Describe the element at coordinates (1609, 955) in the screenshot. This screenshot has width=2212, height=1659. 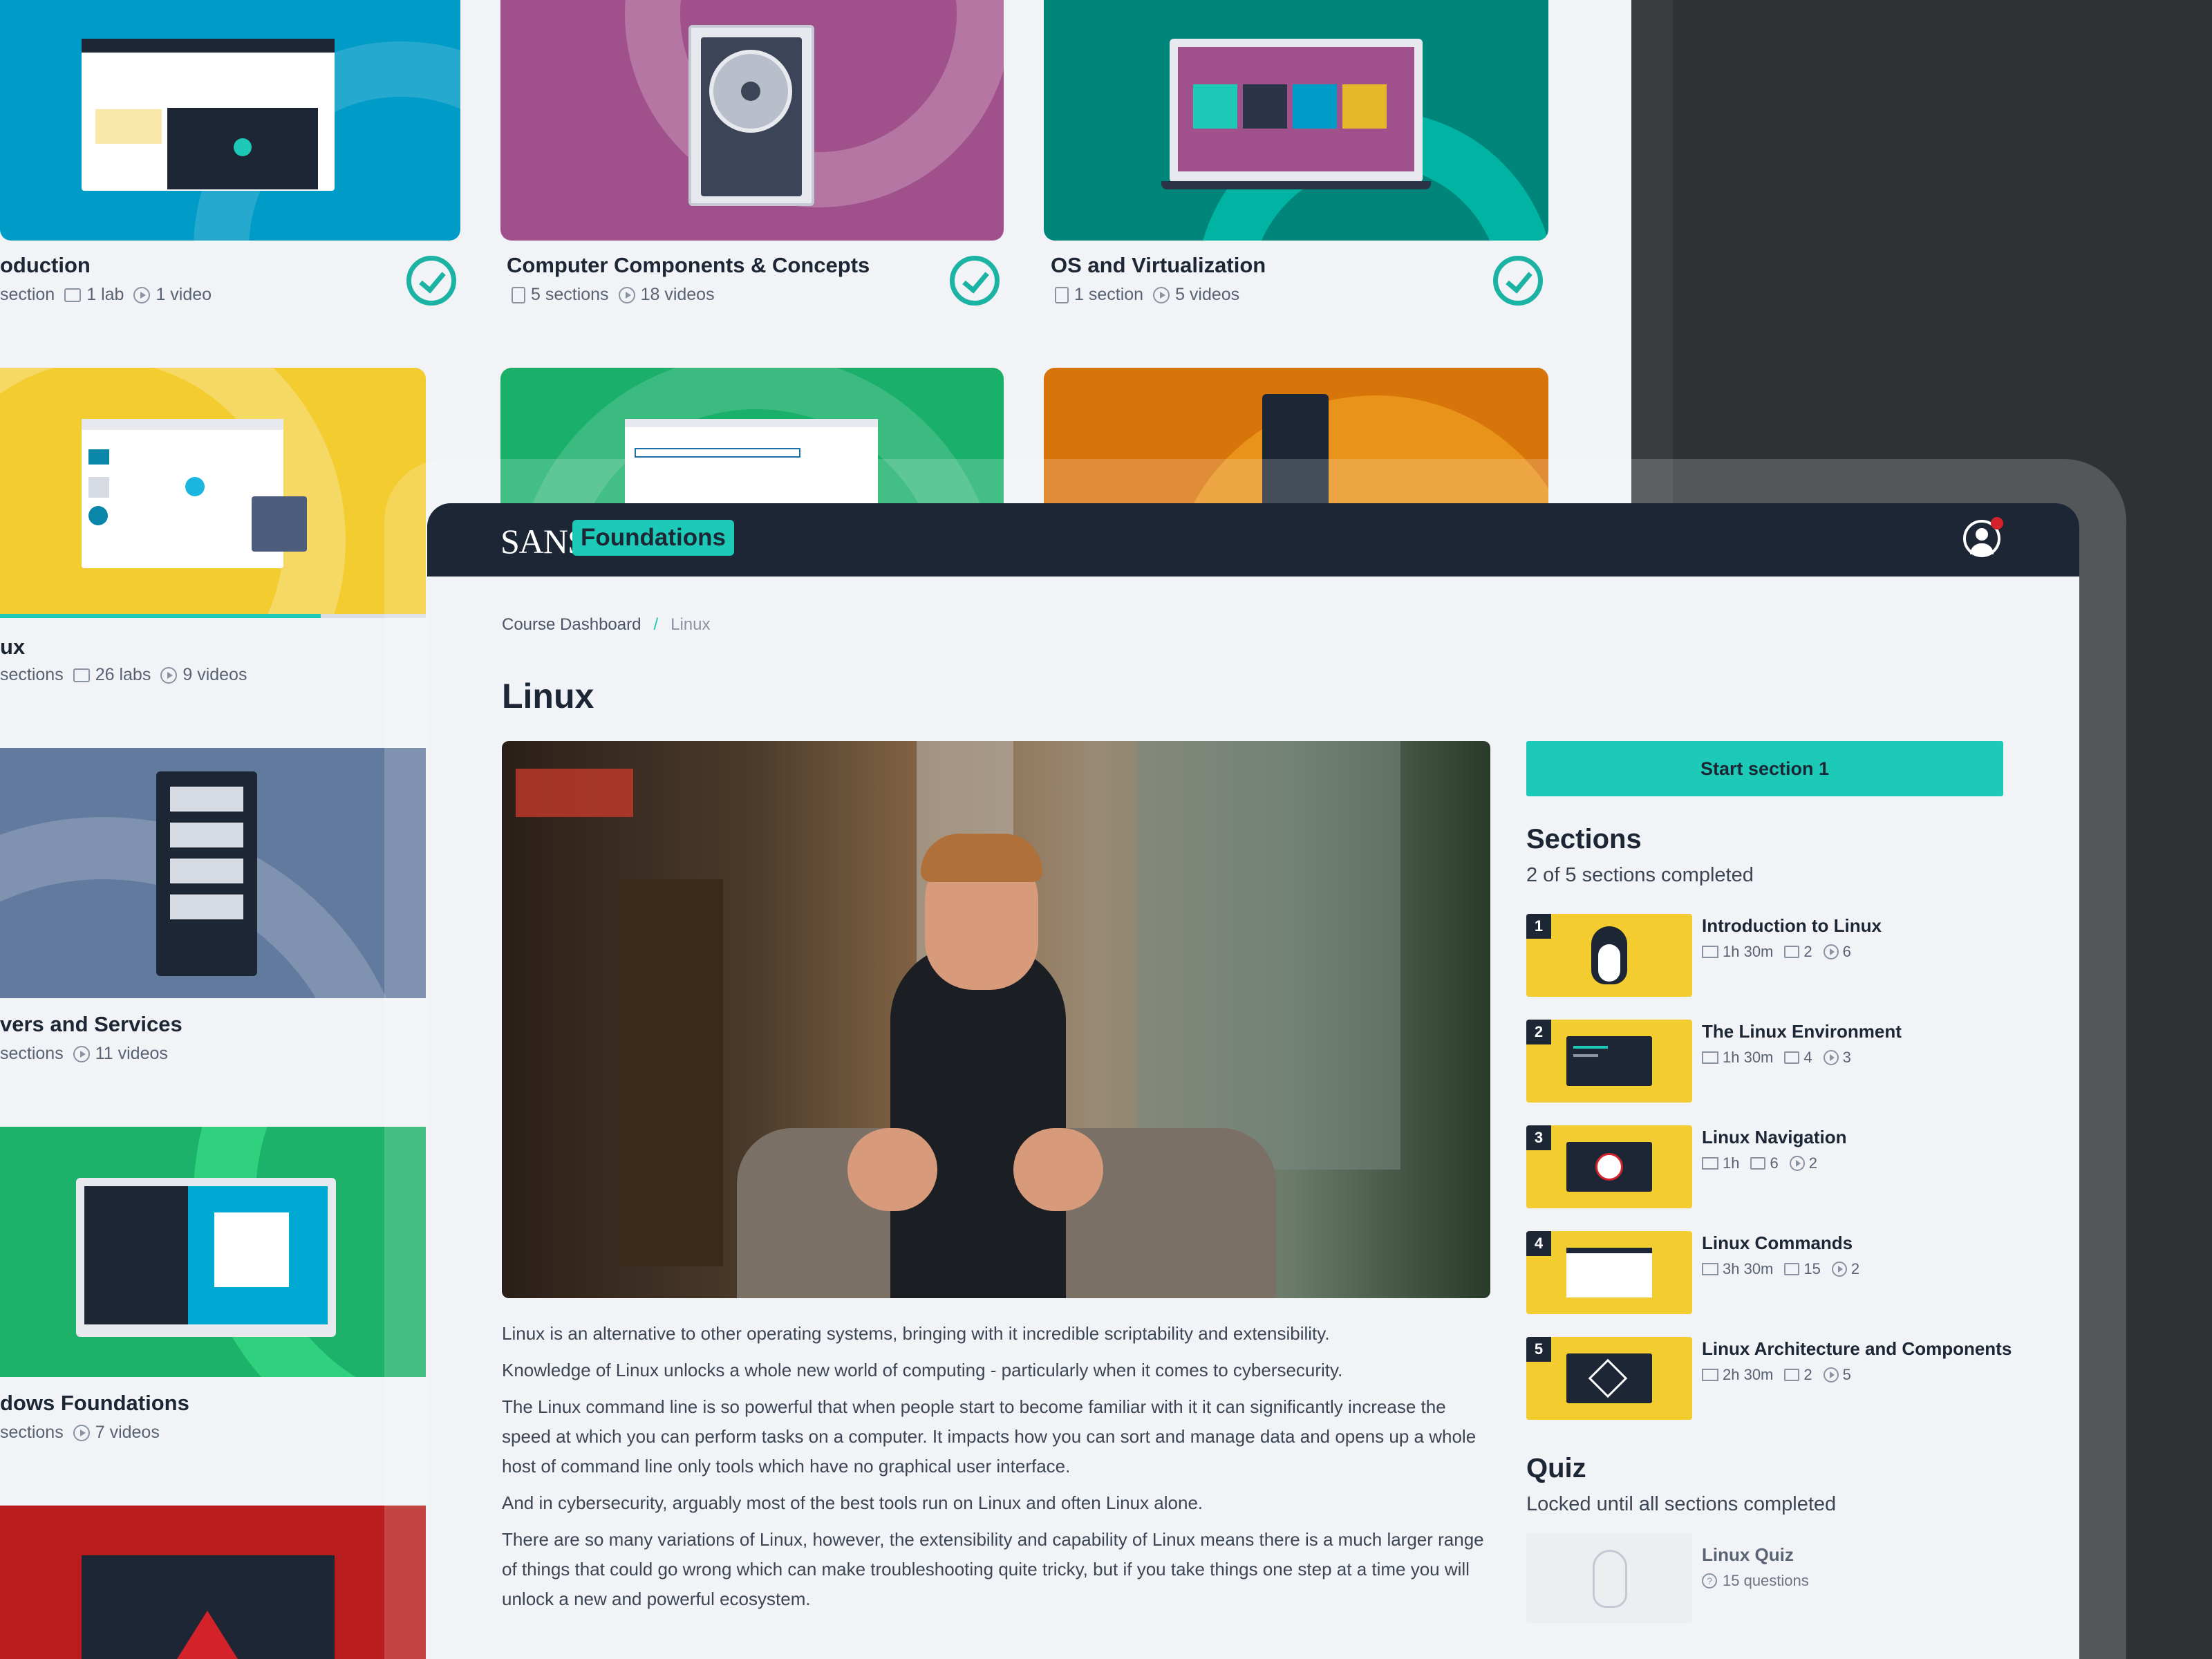
I see `section-thumbnail: 1` at that location.